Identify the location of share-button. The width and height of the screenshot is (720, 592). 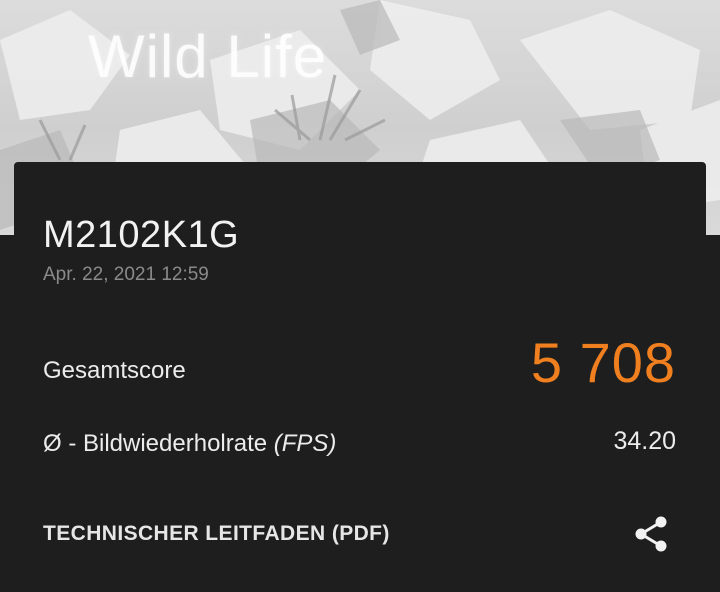
(652, 534).